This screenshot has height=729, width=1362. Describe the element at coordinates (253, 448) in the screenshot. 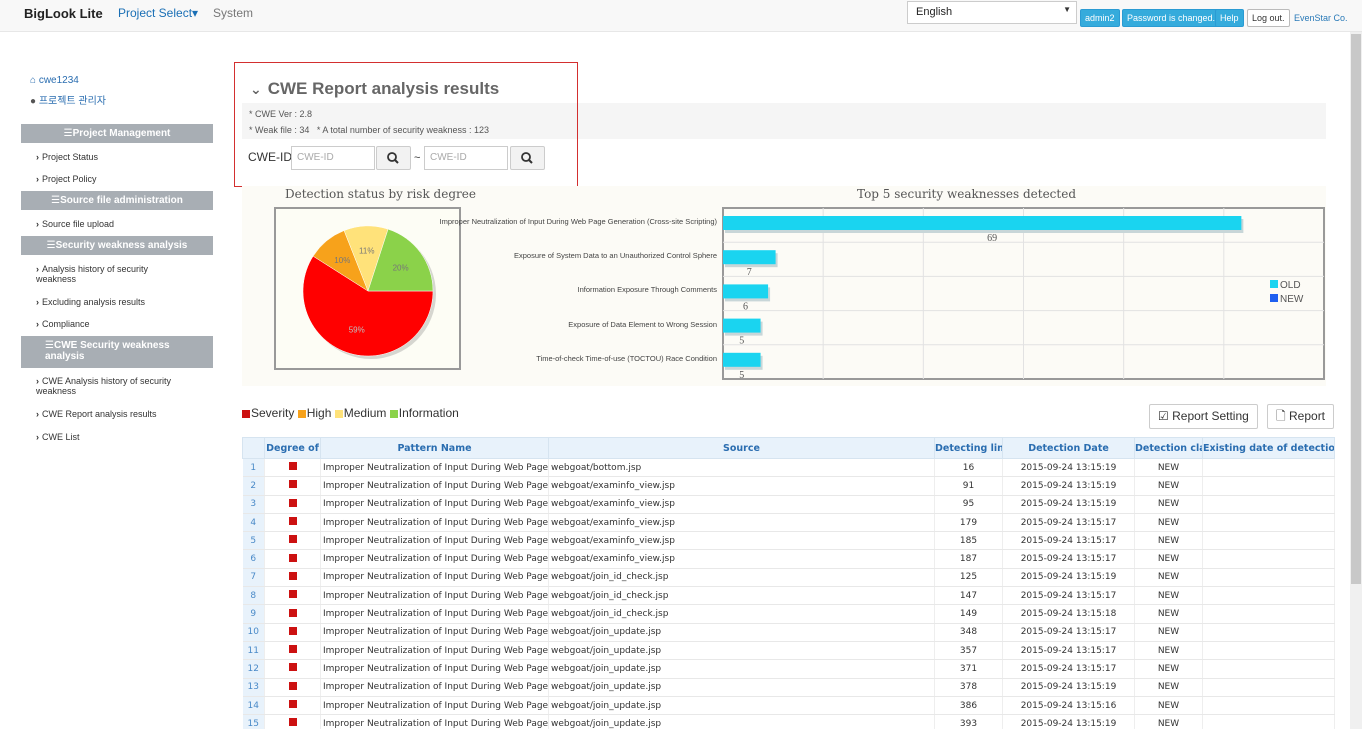

I see `column-header-rownum` at that location.